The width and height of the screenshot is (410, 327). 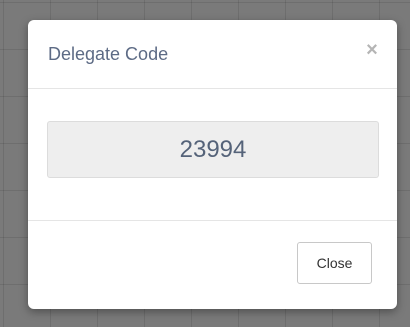 I want to click on delegate-code-display: 23994, so click(x=213, y=149).